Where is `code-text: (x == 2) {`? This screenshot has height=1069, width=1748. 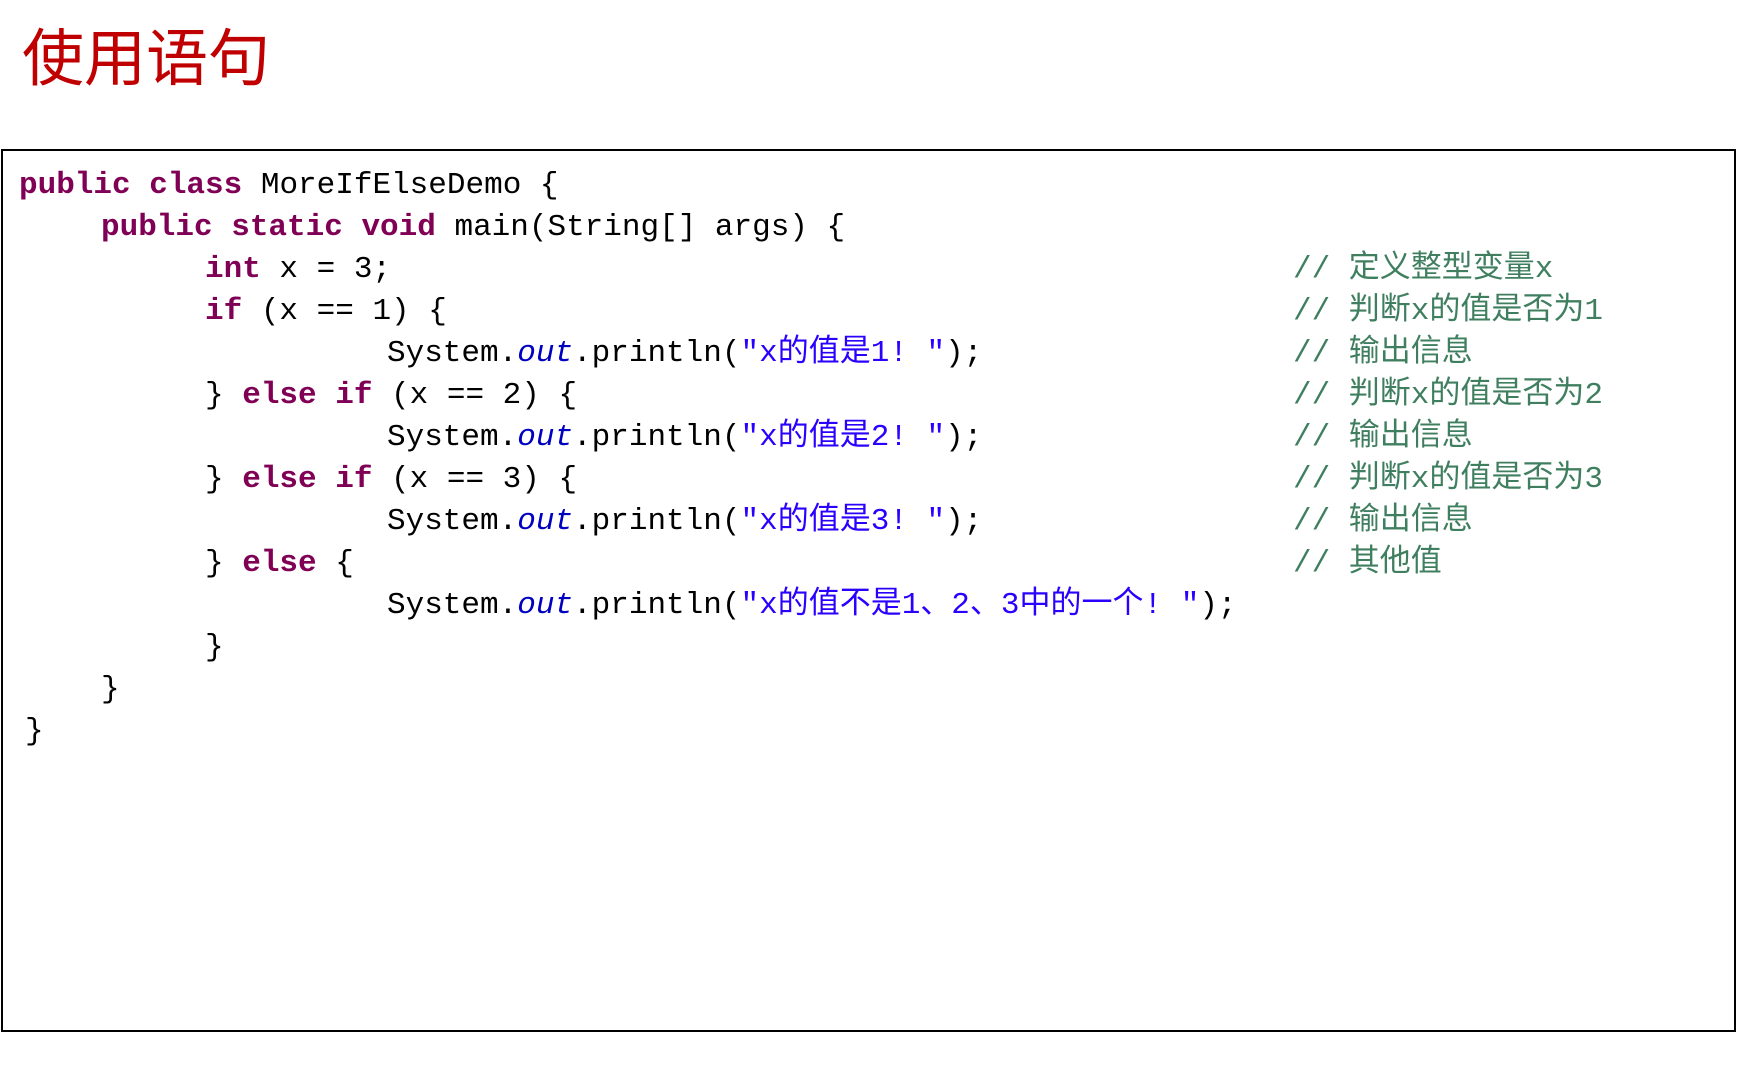
code-text: (x == 2) { is located at coordinates (475, 395).